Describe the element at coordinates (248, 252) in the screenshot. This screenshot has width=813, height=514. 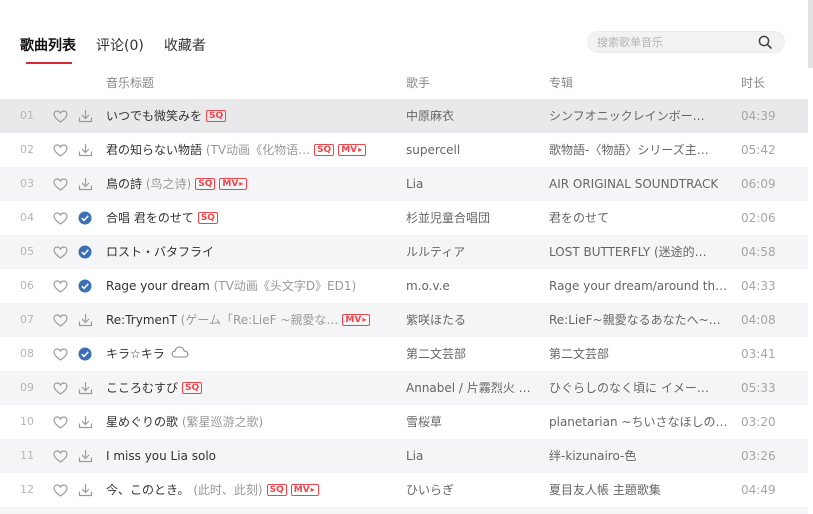
I see `song-title-cell: ロスト・バタフライ` at that location.